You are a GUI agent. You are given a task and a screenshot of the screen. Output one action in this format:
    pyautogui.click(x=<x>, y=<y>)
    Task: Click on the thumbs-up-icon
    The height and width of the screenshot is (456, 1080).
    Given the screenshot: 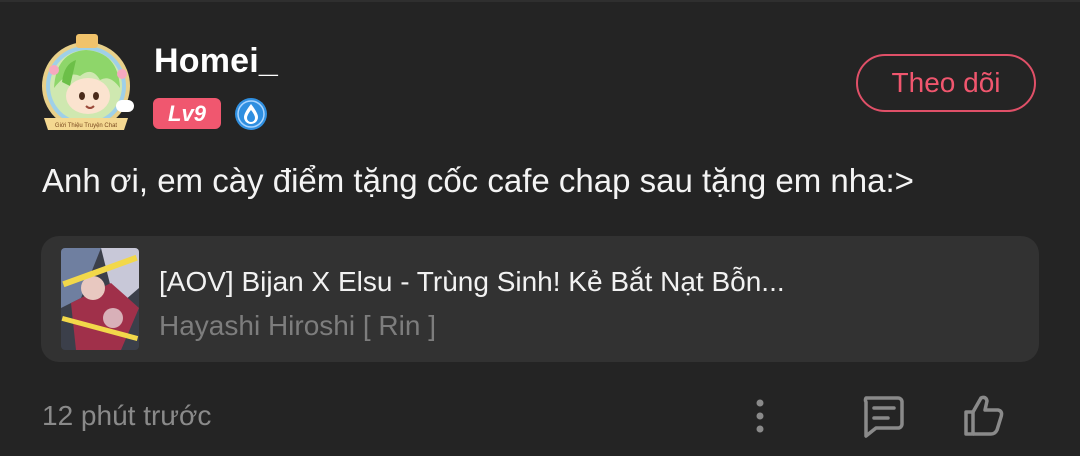 What is the action you would take?
    pyautogui.click(x=983, y=415)
    